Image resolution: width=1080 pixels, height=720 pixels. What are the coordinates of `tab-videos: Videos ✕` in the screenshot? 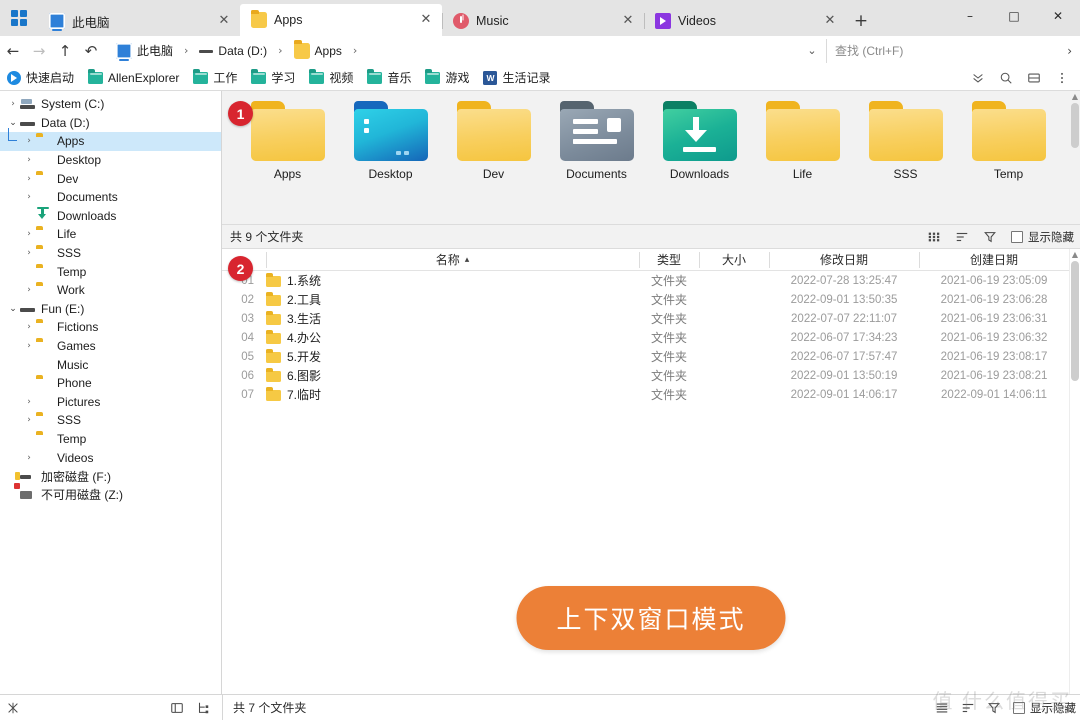 It's located at (745, 21).